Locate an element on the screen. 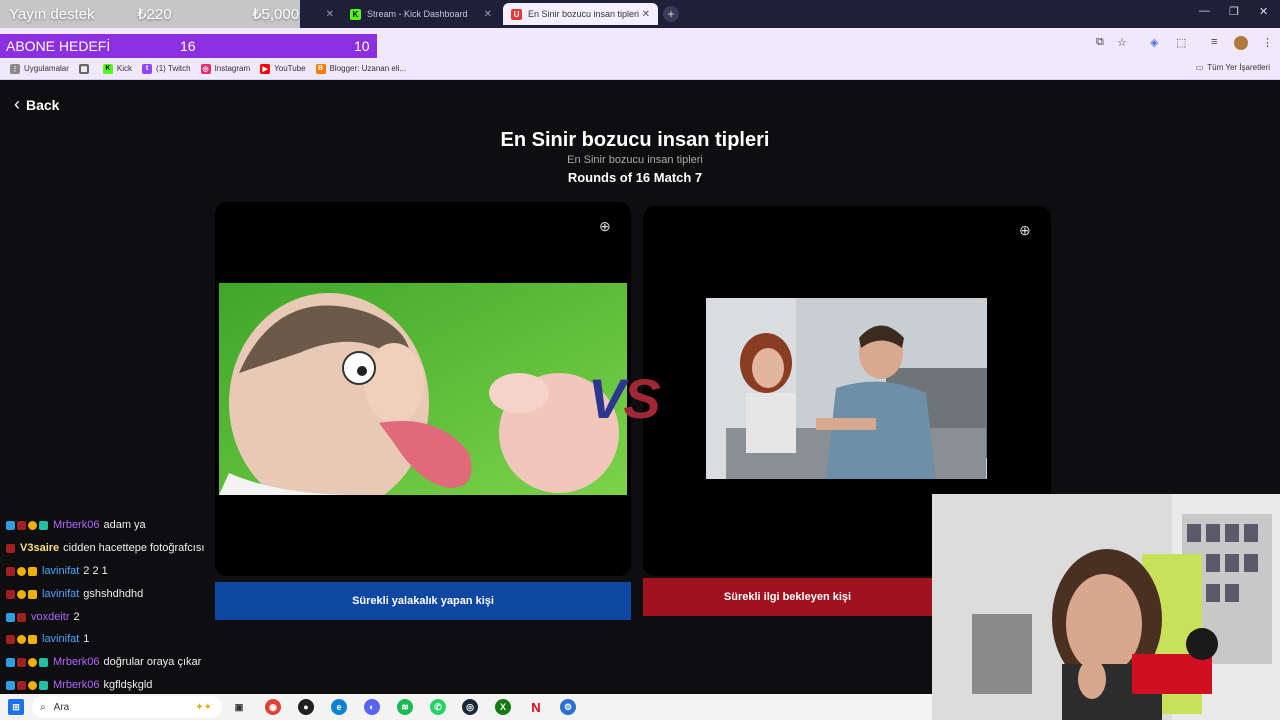 This screenshot has height=720, width=1280. instagram-icon: ◎ is located at coordinates (205, 68).